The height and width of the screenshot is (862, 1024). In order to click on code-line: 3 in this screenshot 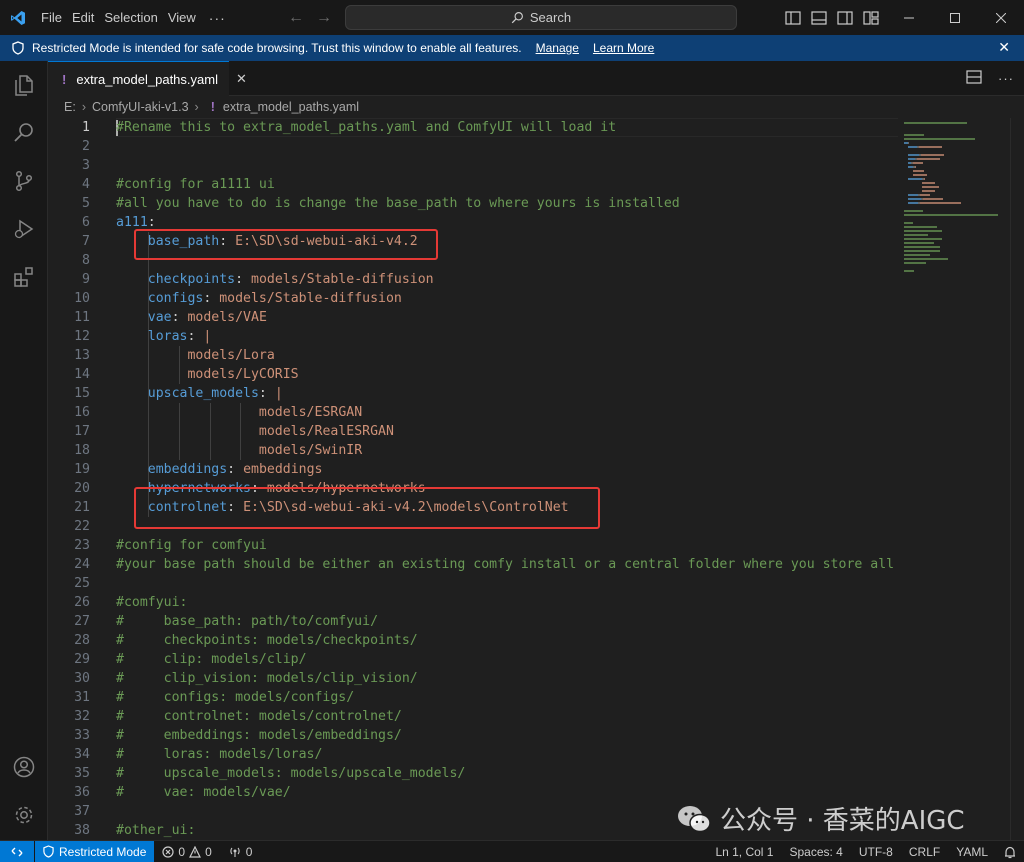, I will do `click(473, 165)`.